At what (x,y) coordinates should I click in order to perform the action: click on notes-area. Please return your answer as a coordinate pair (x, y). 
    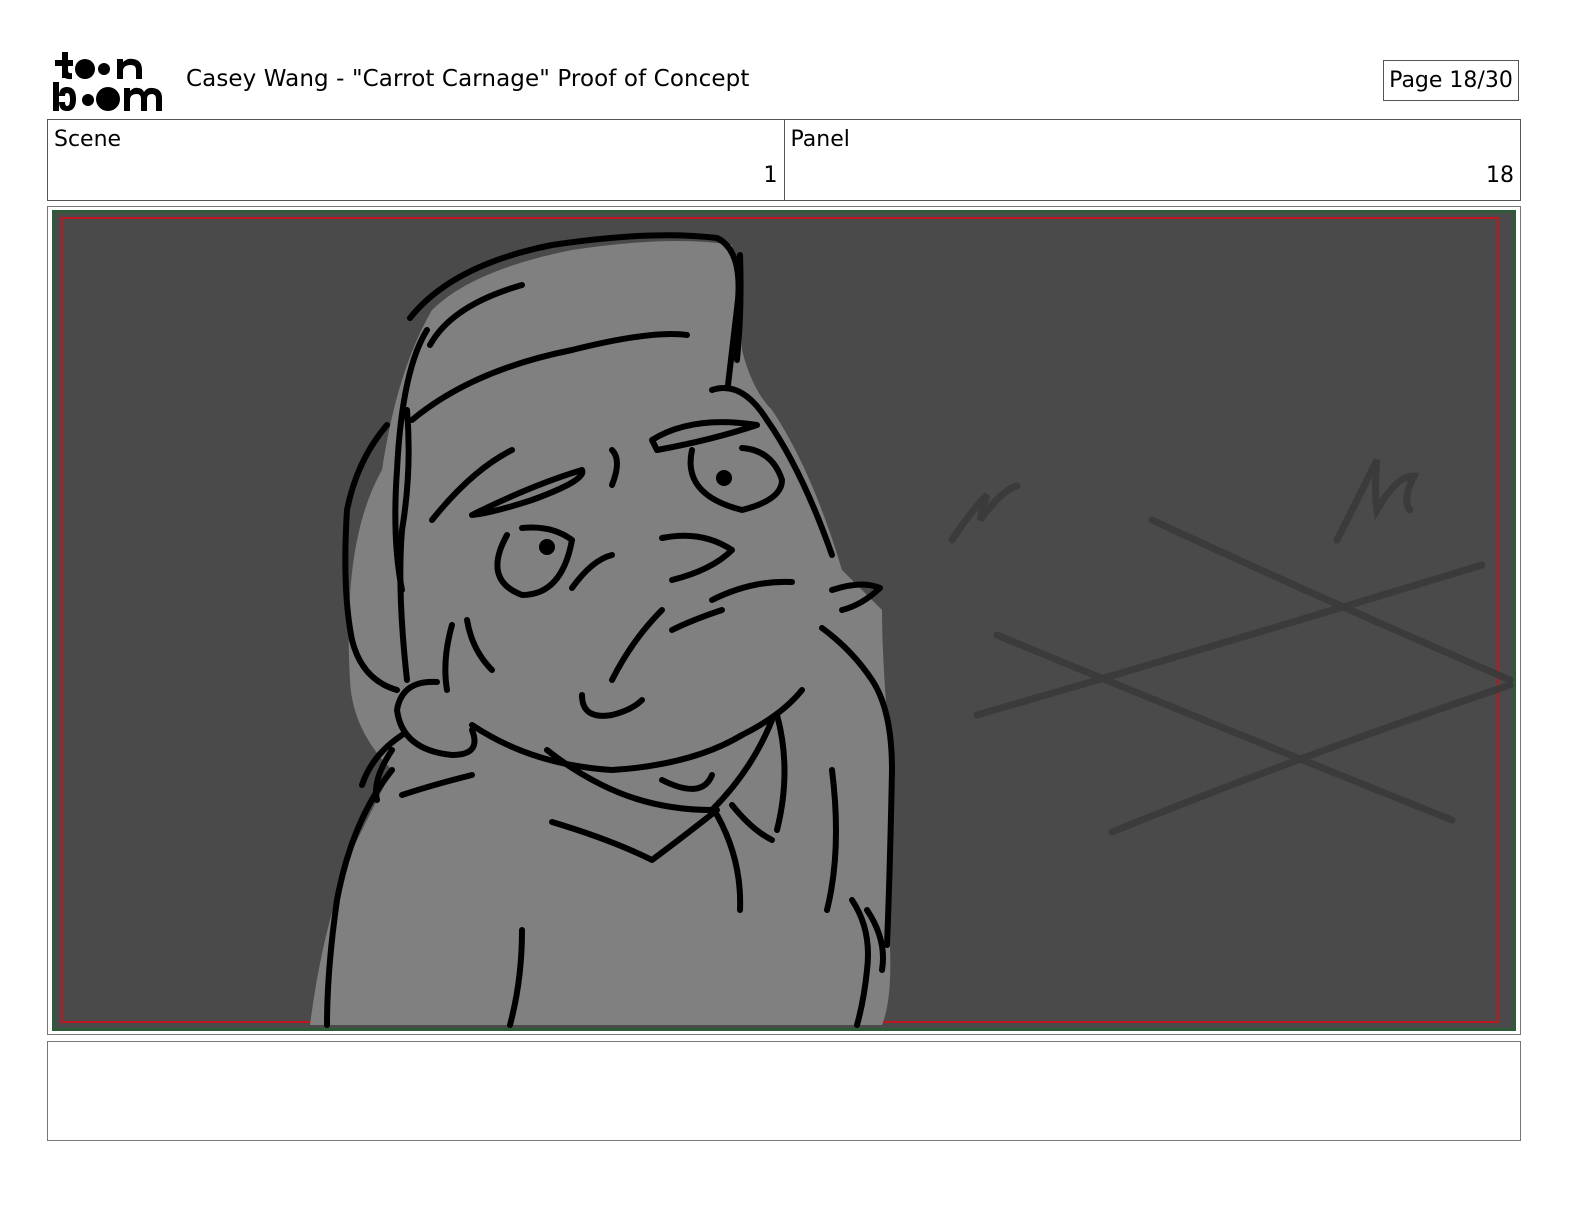
    Looking at the image, I should click on (784, 1091).